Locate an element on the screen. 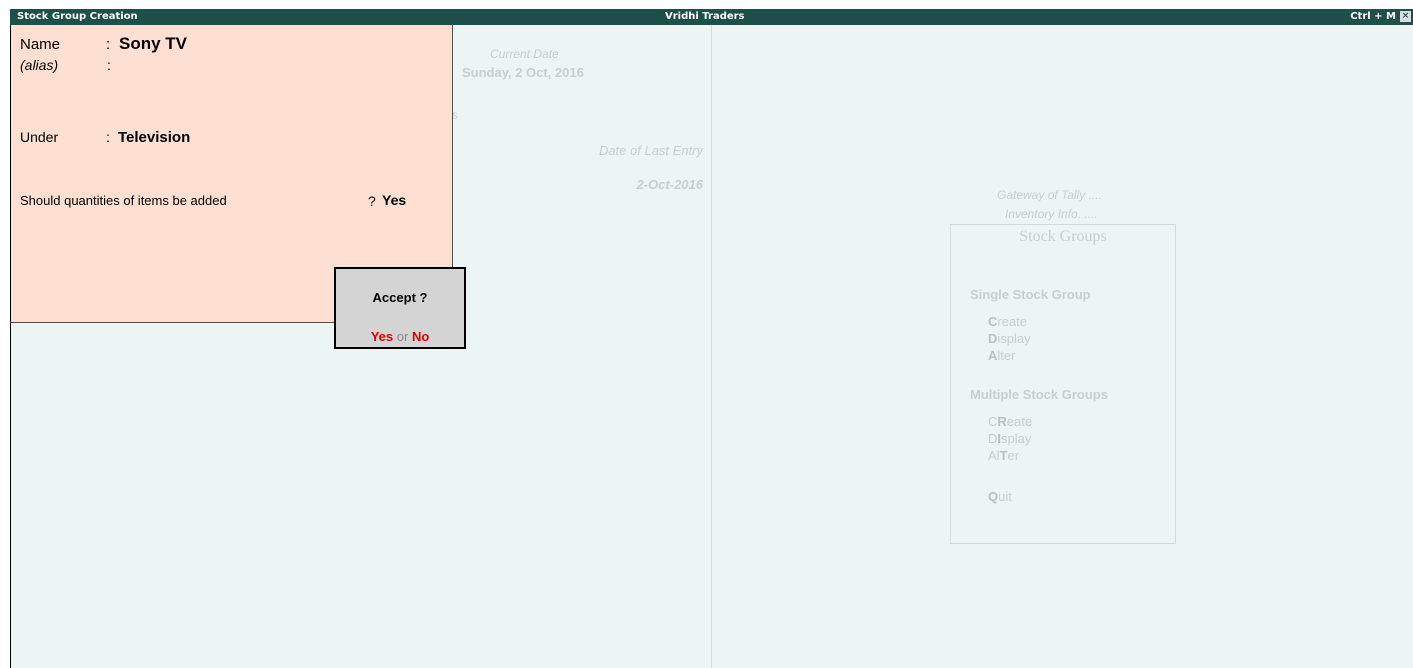  add-quantities-label: Should quantities of items be added is located at coordinates (123, 200).